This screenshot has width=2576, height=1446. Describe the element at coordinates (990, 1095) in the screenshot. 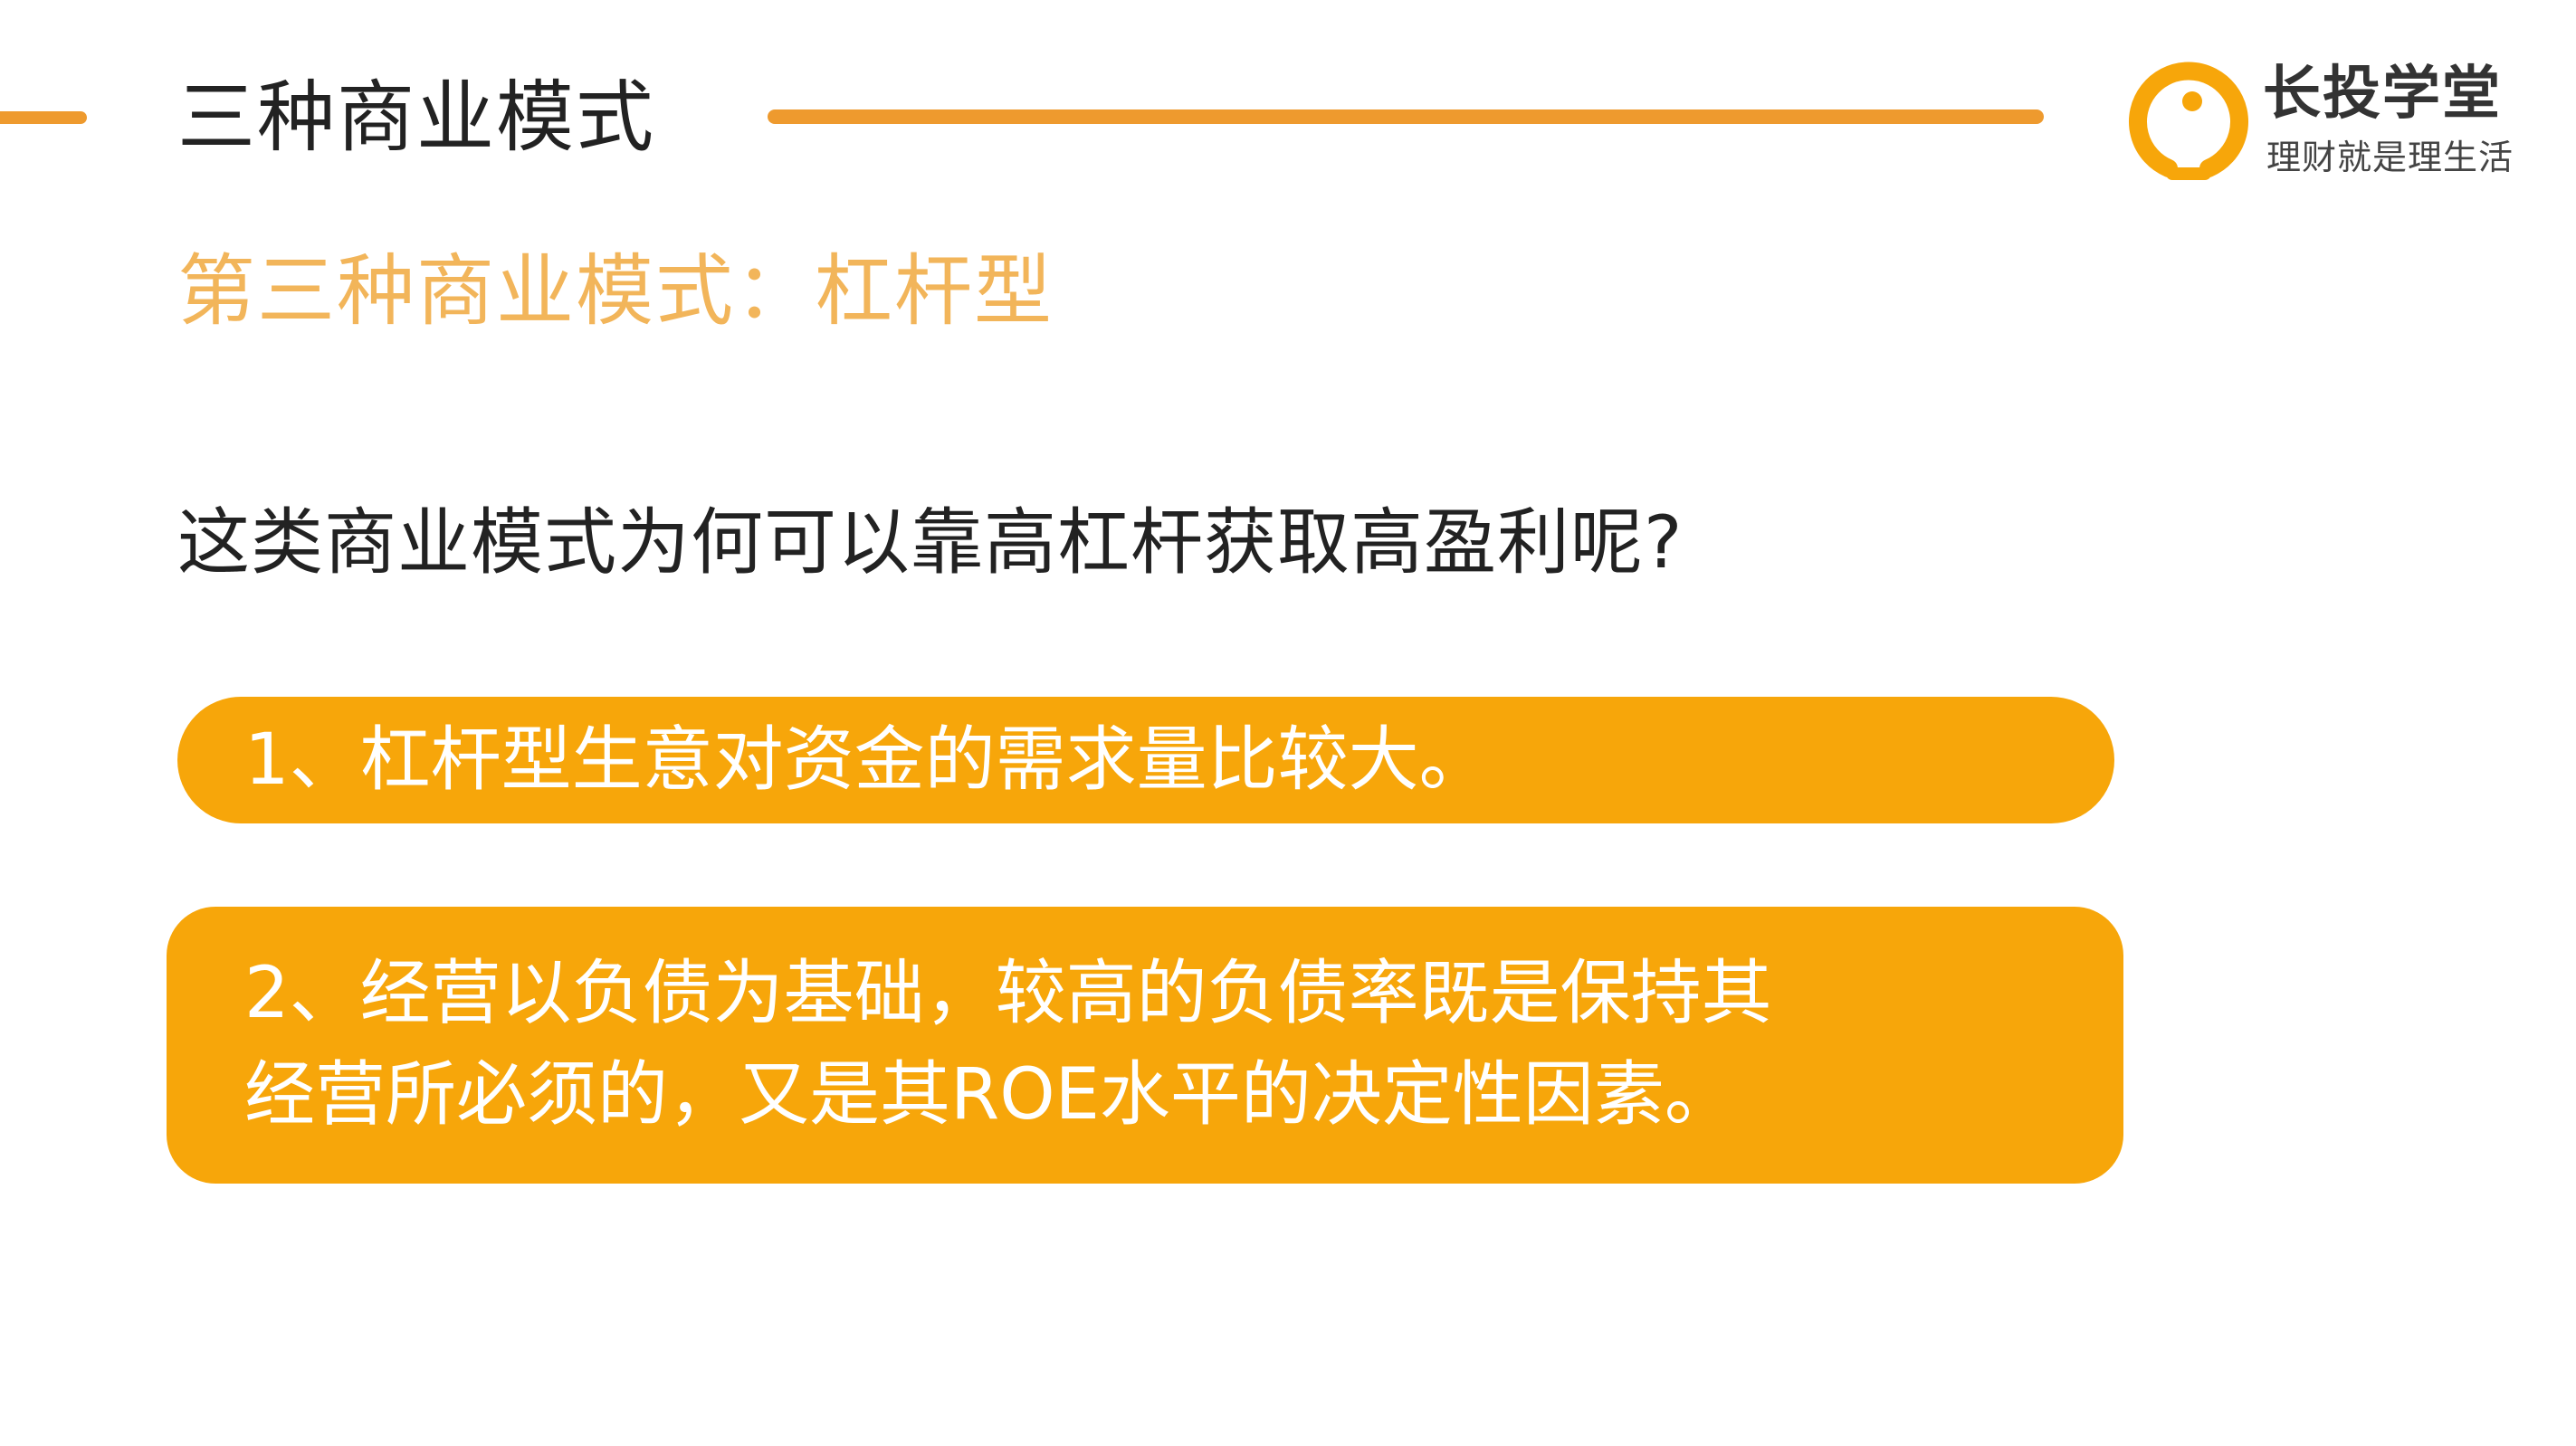

I see `point-2-text-line-2: 经营所必须的，又是其ROE水平的决定性因素。` at that location.